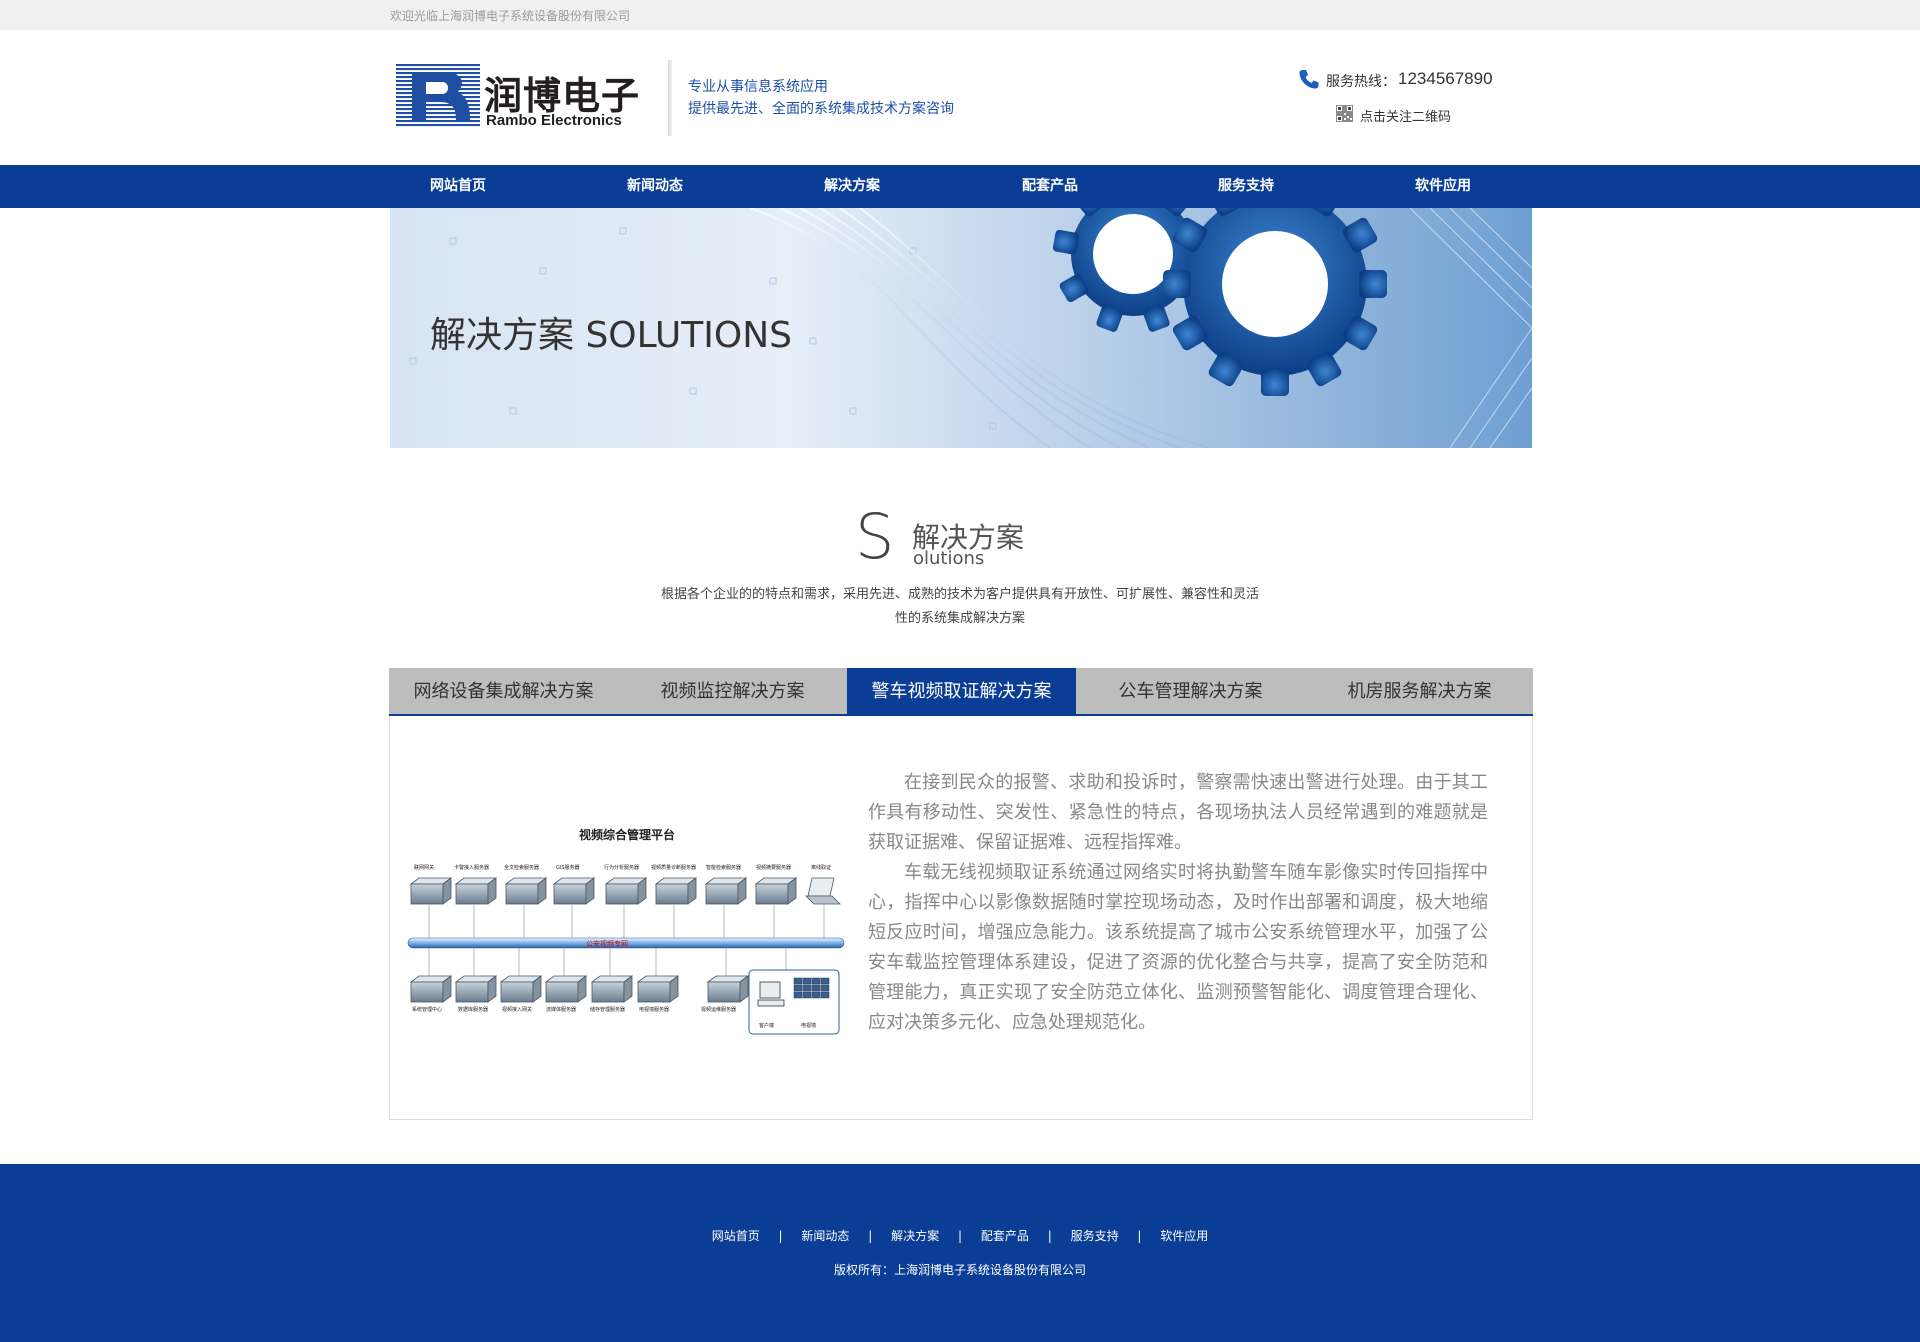 This screenshot has width=1920, height=1342. What do you see at coordinates (1344, 113) in the screenshot?
I see `qr-code-icon` at bounding box center [1344, 113].